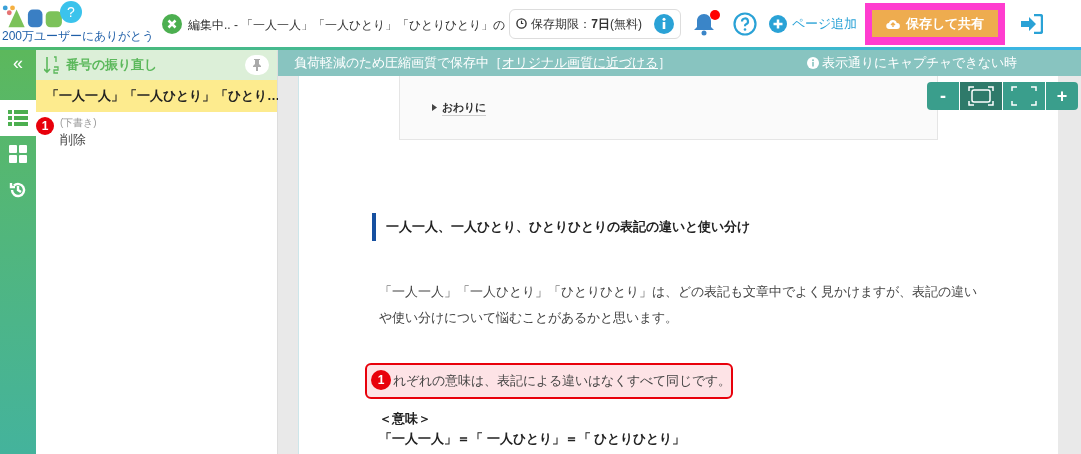  Describe the element at coordinates (678, 305) in the screenshot. I see `body-paragraph: 「一人一人」「一人ひとり」「ひとりひとり」は、どの表記も文章中でよく見かけますが、表記の違いや使い分けについて悩むことがあるかと思います。` at that location.